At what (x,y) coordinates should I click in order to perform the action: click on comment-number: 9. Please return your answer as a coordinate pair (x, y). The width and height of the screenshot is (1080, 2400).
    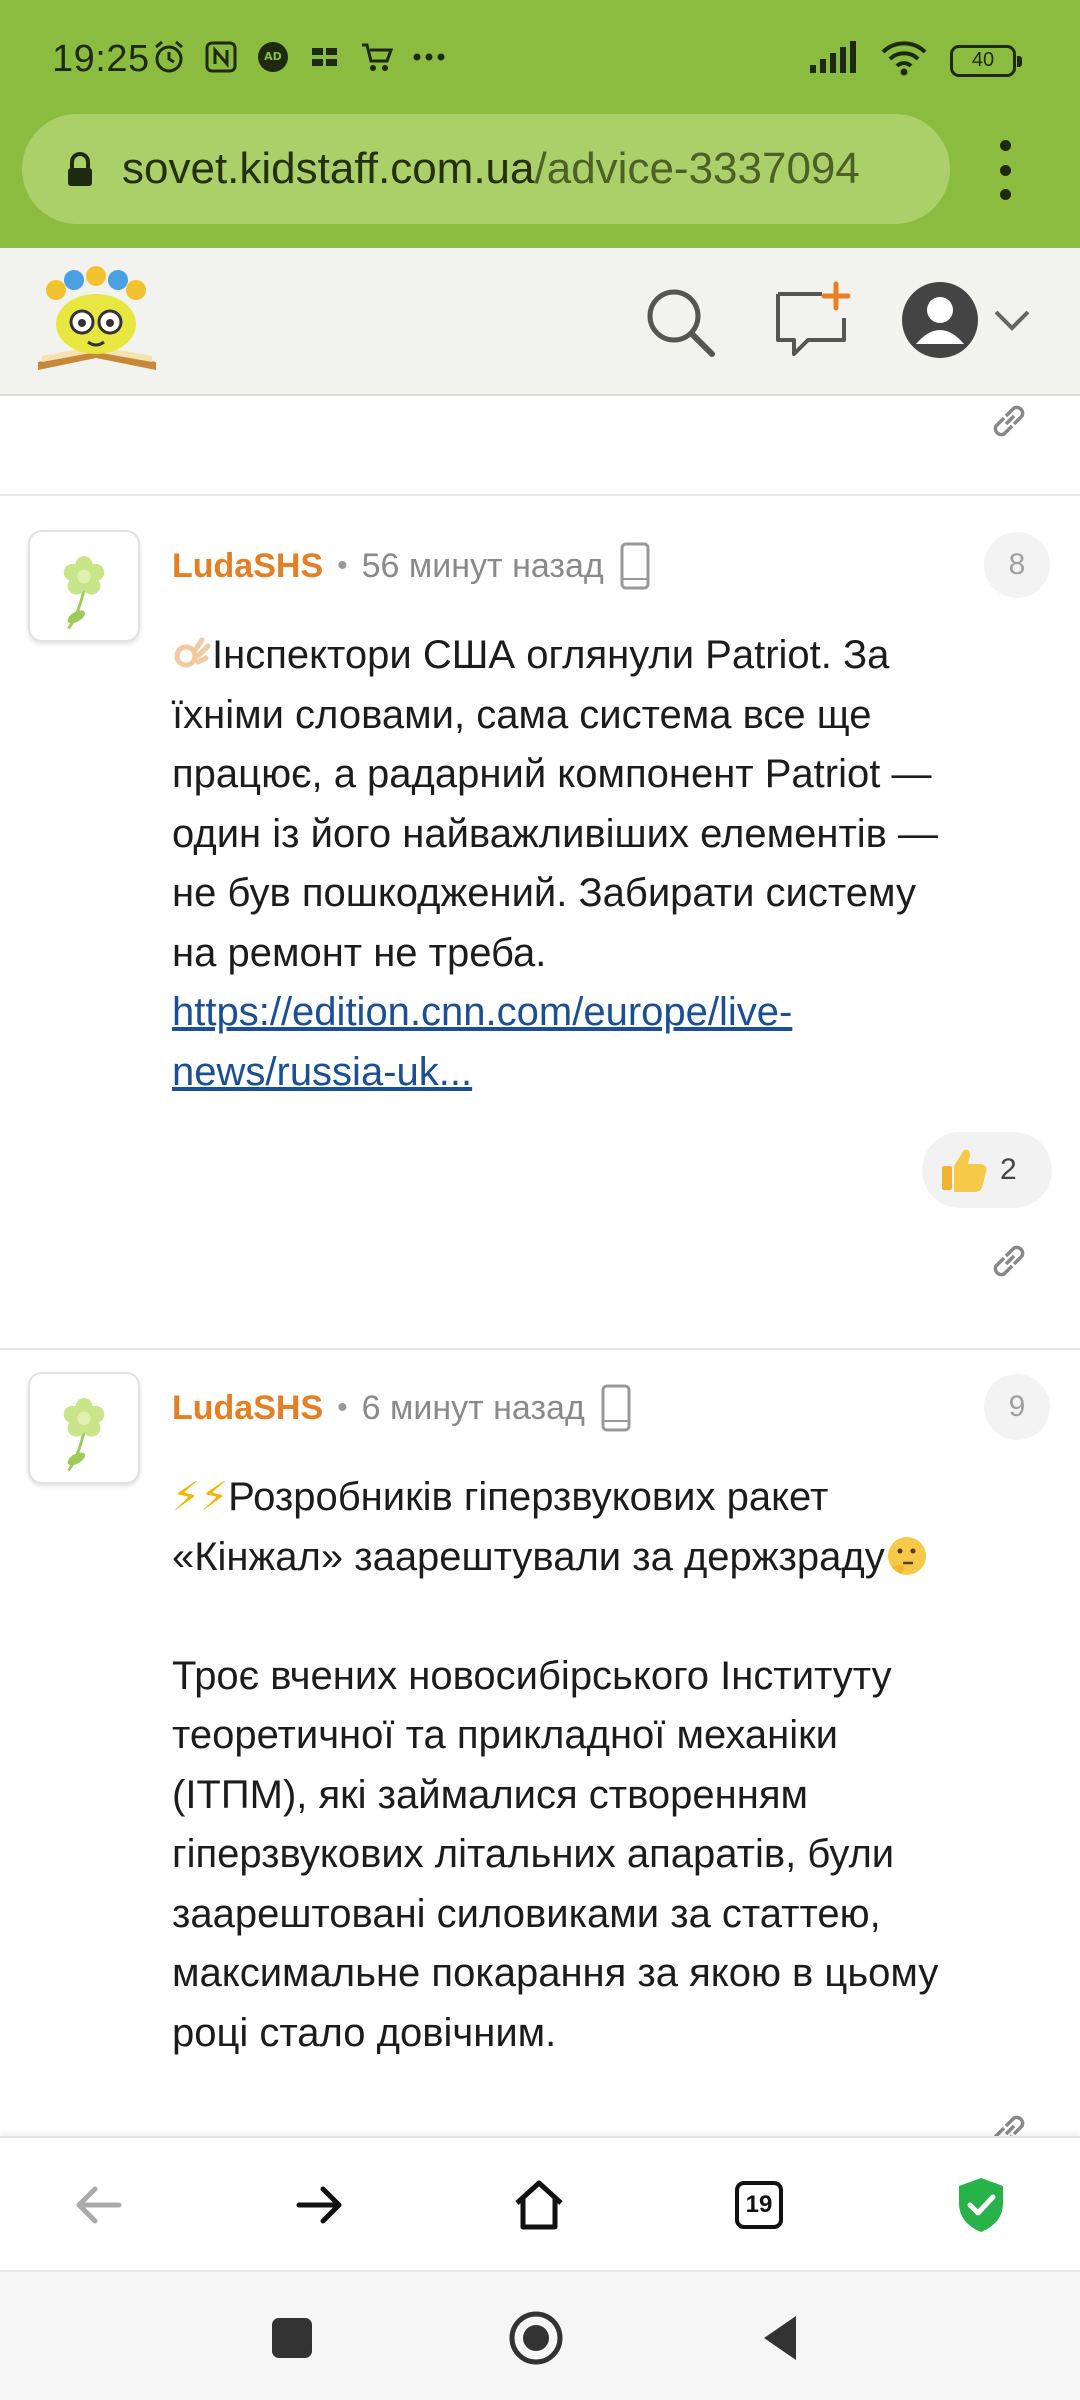
    Looking at the image, I should click on (1017, 1407).